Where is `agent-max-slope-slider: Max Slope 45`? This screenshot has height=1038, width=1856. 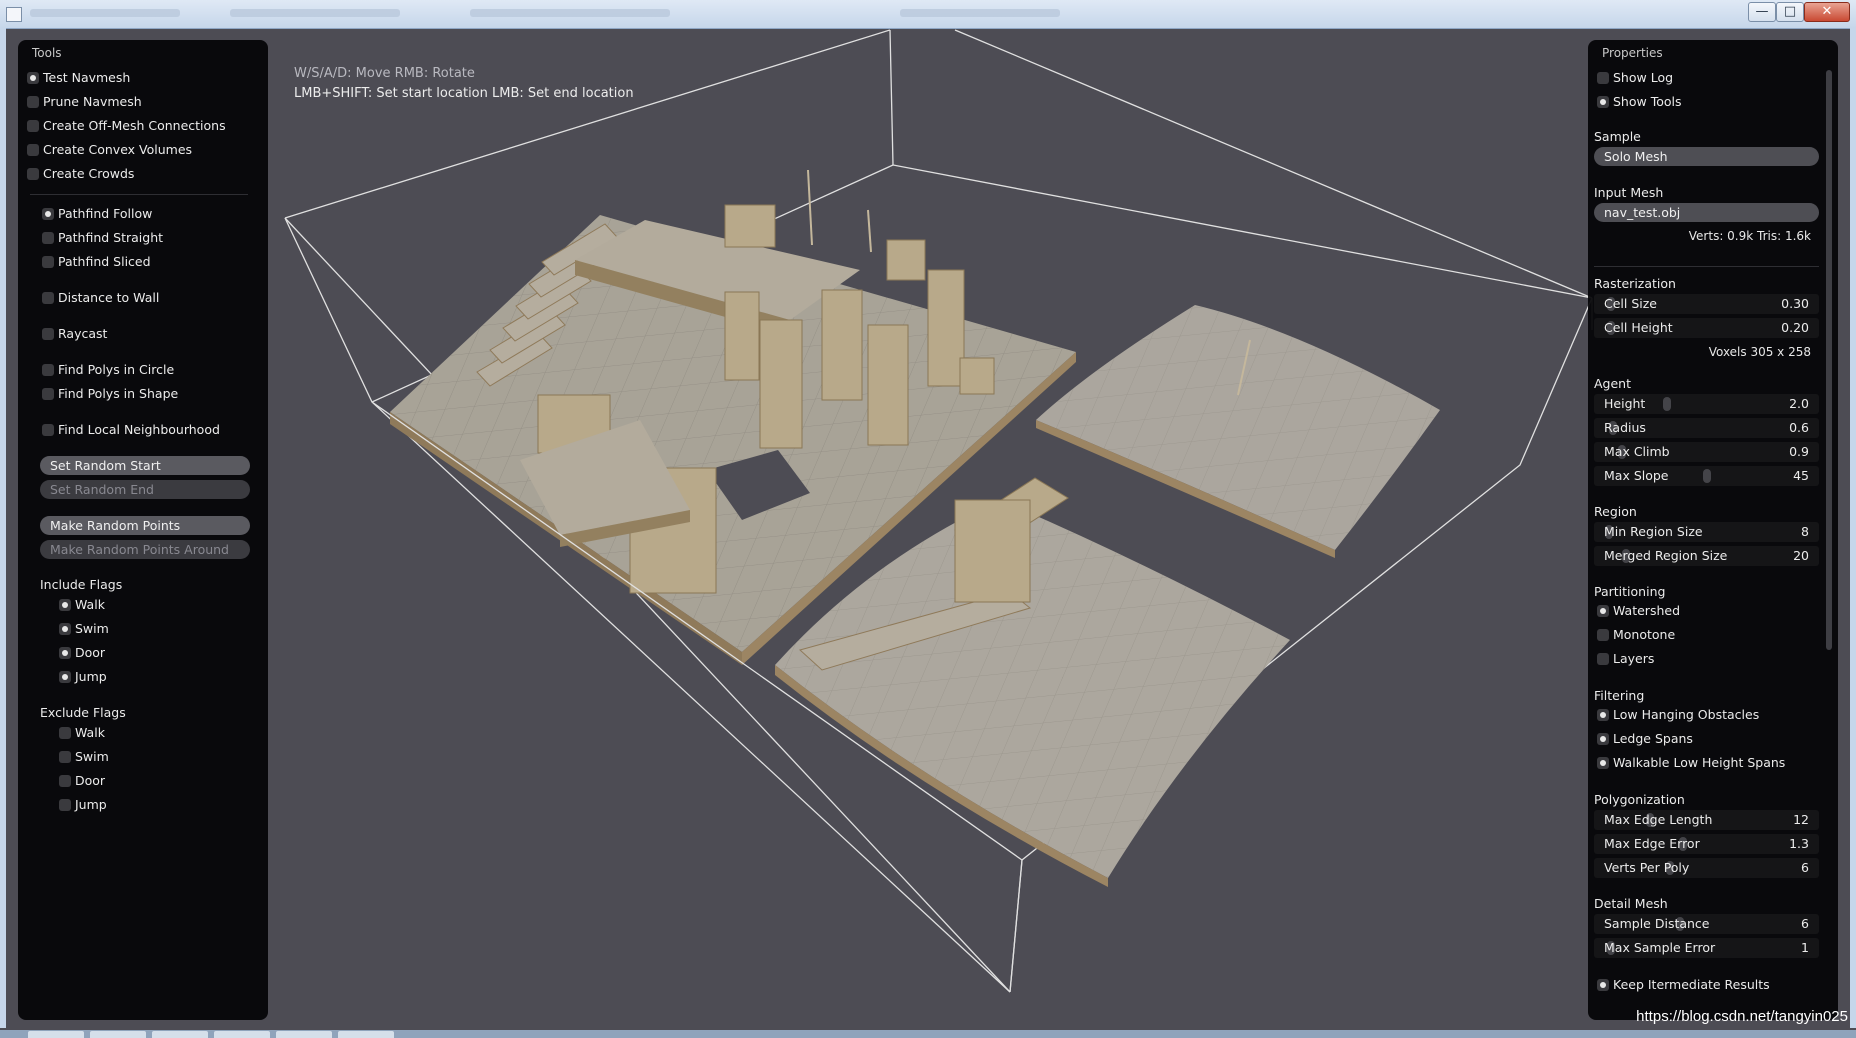
agent-max-slope-slider: Max Slope 45 is located at coordinates (1706, 476).